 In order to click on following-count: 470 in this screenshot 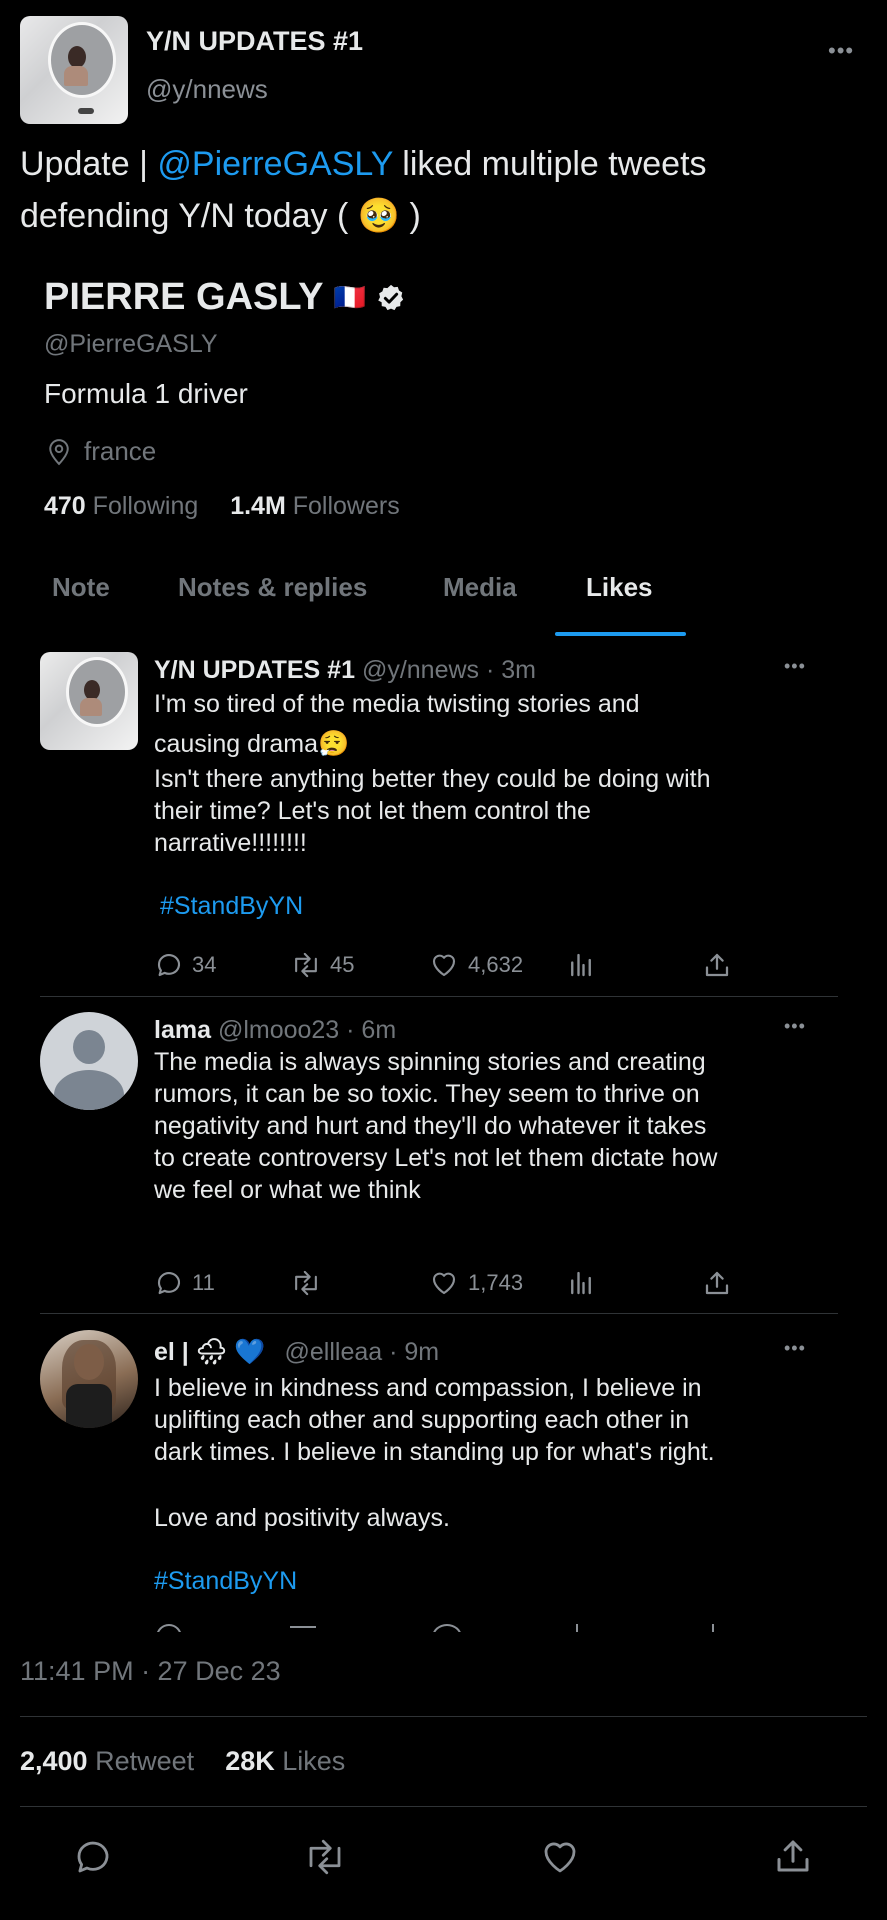, I will do `click(65, 506)`.